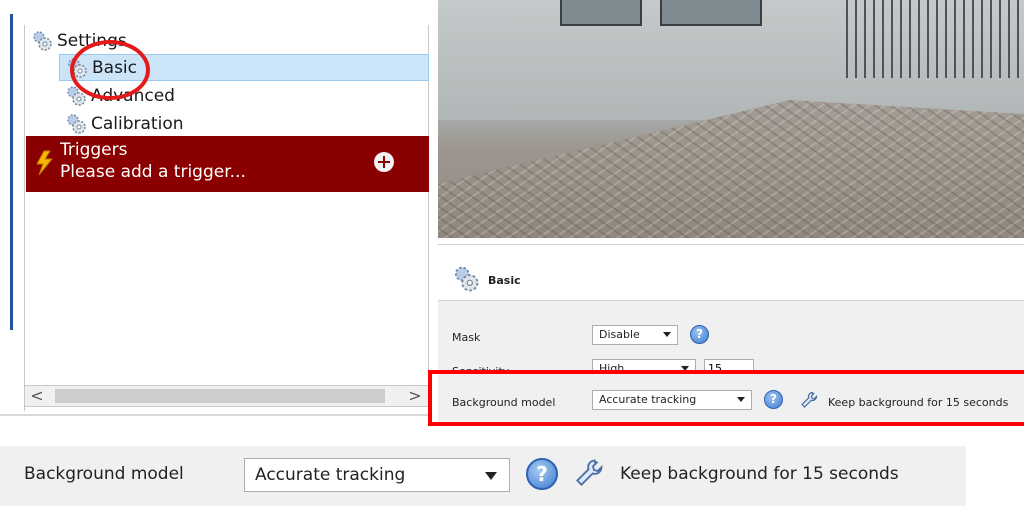 This screenshot has height=512, width=1024. What do you see at coordinates (45, 163) in the screenshot?
I see `lightning-icon` at bounding box center [45, 163].